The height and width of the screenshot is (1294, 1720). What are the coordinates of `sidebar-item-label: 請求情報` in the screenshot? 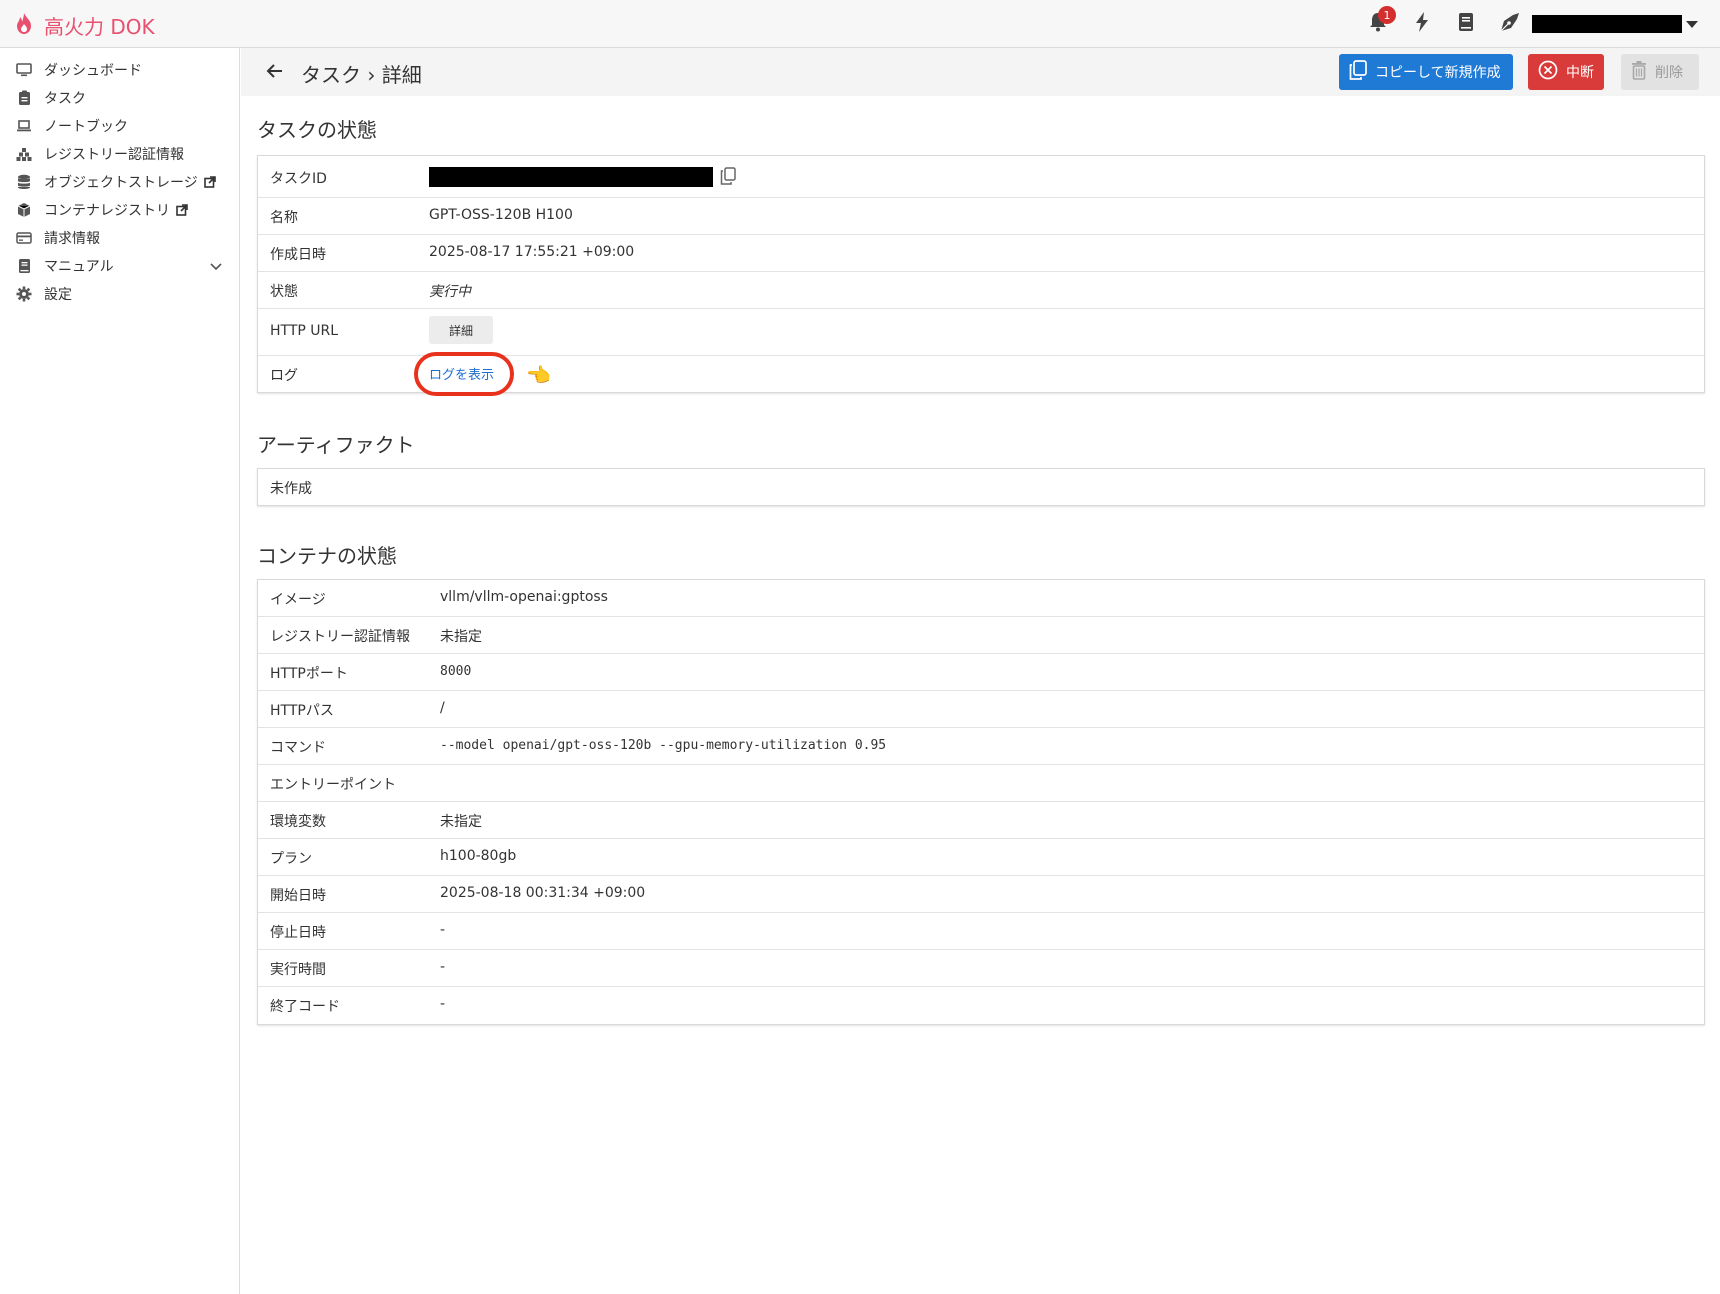 It's located at (72, 239).